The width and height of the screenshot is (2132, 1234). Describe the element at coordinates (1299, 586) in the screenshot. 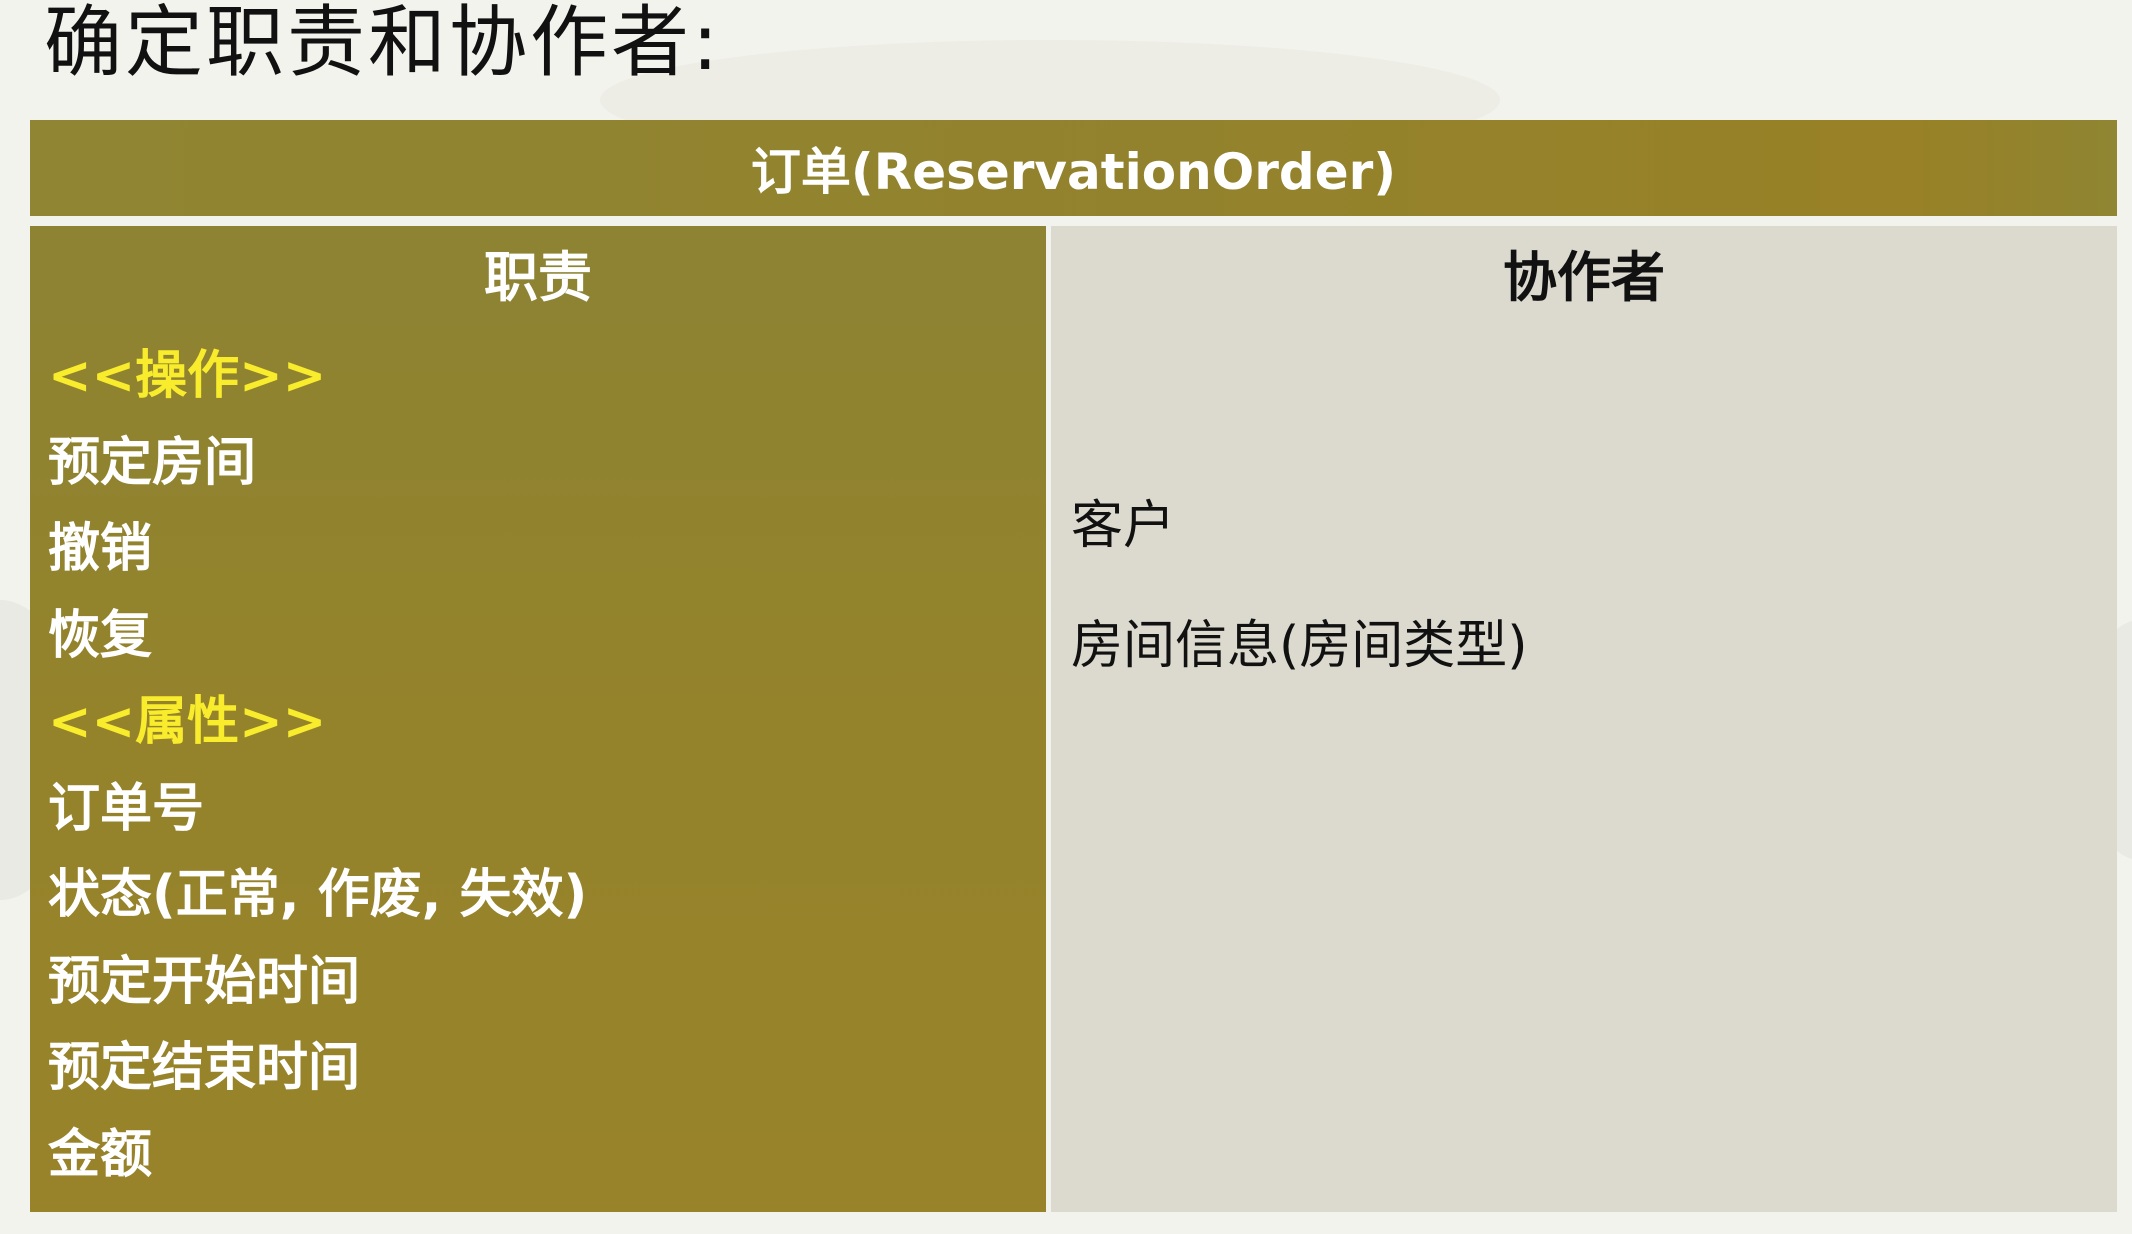

I see `collaborators-list: 客户房间信息(房间类型)` at that location.